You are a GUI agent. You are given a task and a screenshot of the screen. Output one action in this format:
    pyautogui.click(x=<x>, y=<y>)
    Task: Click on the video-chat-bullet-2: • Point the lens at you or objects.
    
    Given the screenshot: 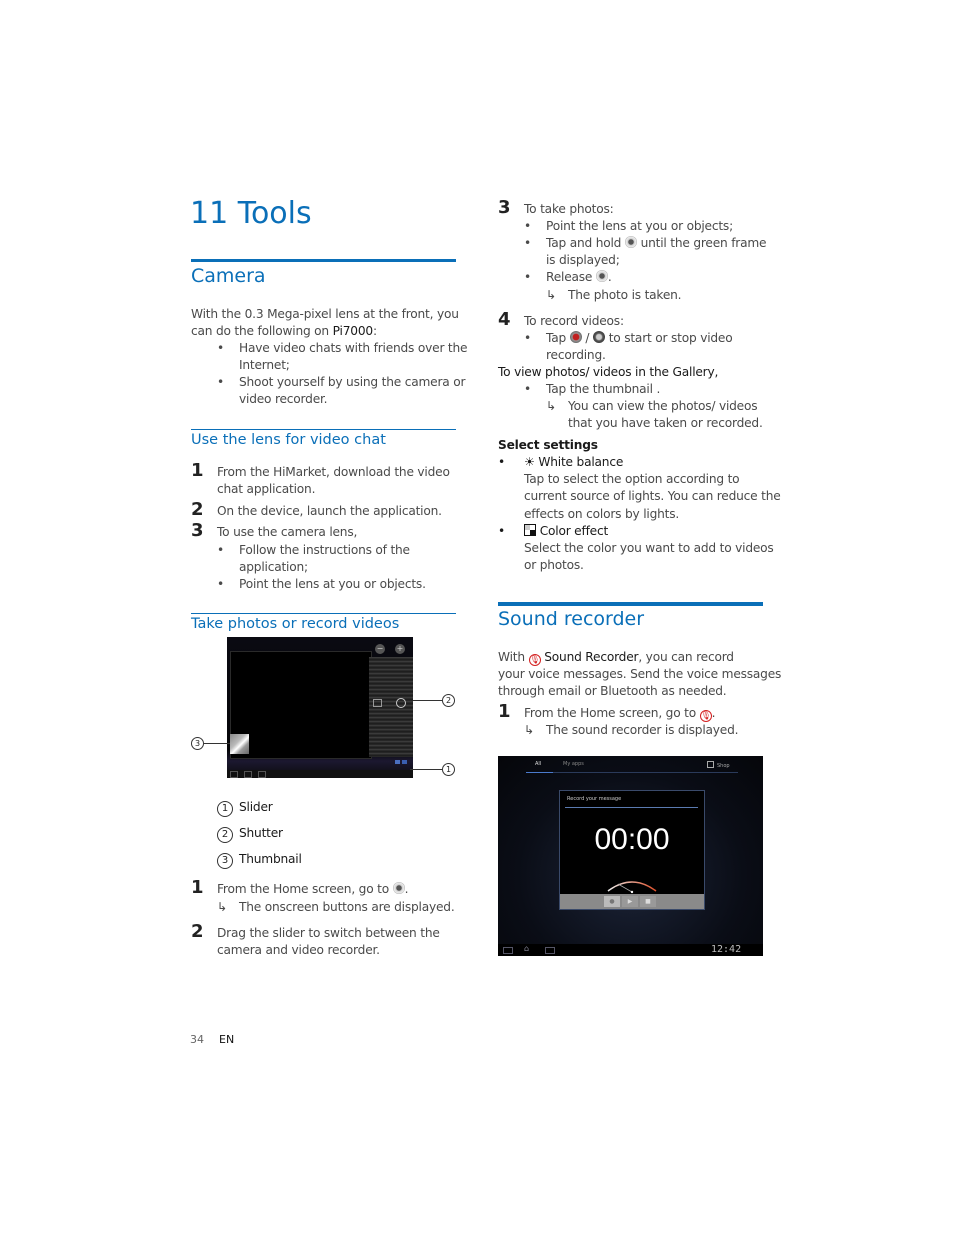 What is the action you would take?
    pyautogui.click(x=321, y=584)
    